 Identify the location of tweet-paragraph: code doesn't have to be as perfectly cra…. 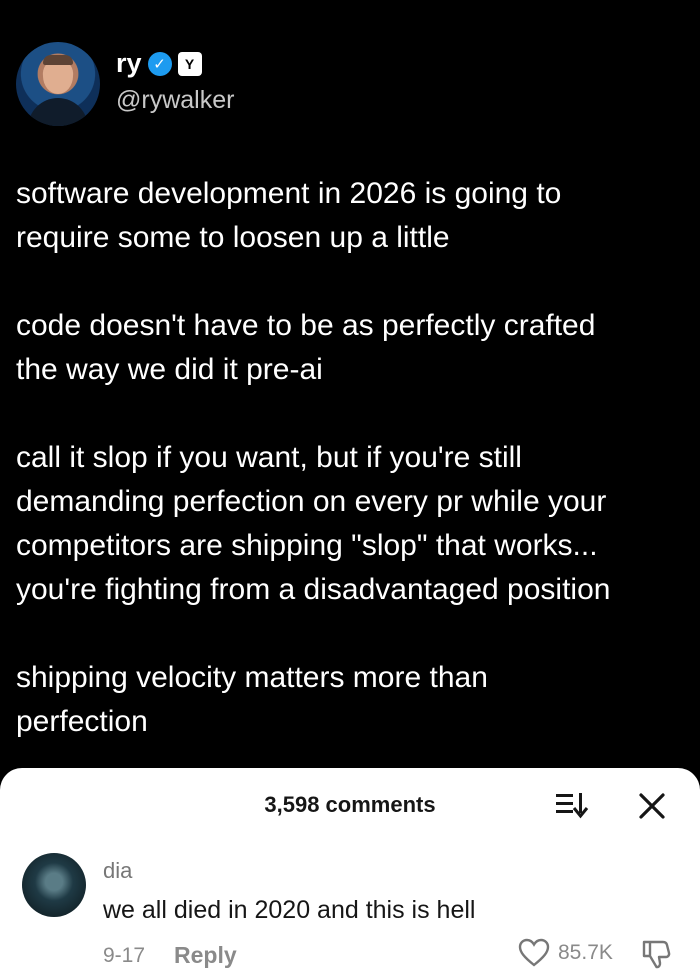
(306, 347).